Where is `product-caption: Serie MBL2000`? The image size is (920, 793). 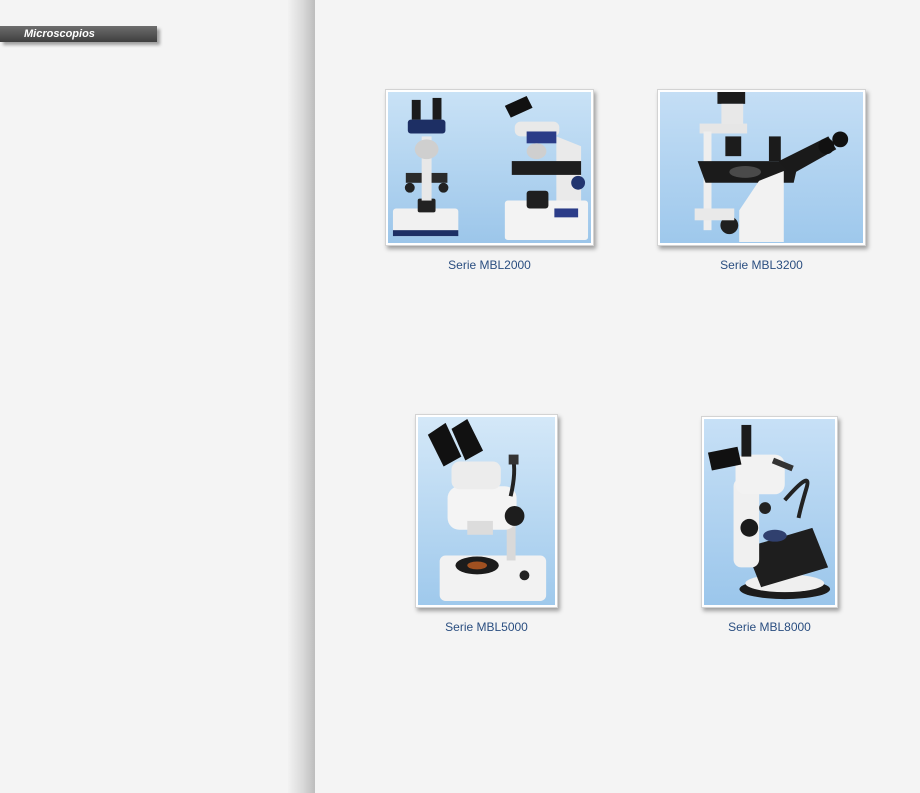
product-caption: Serie MBL2000 is located at coordinates (489, 265).